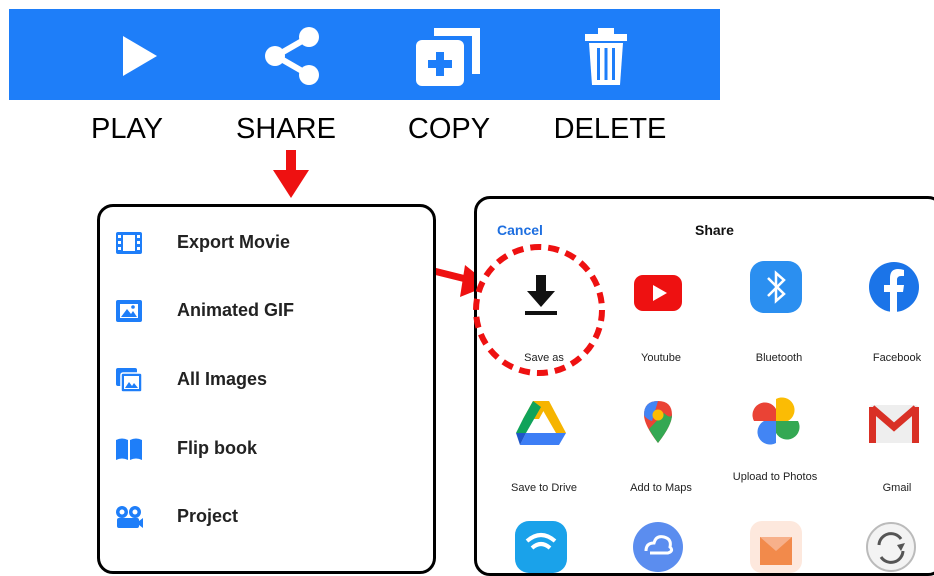 The width and height of the screenshot is (934, 576). Describe the element at coordinates (539, 310) in the screenshot. I see `highlight-circle` at that location.